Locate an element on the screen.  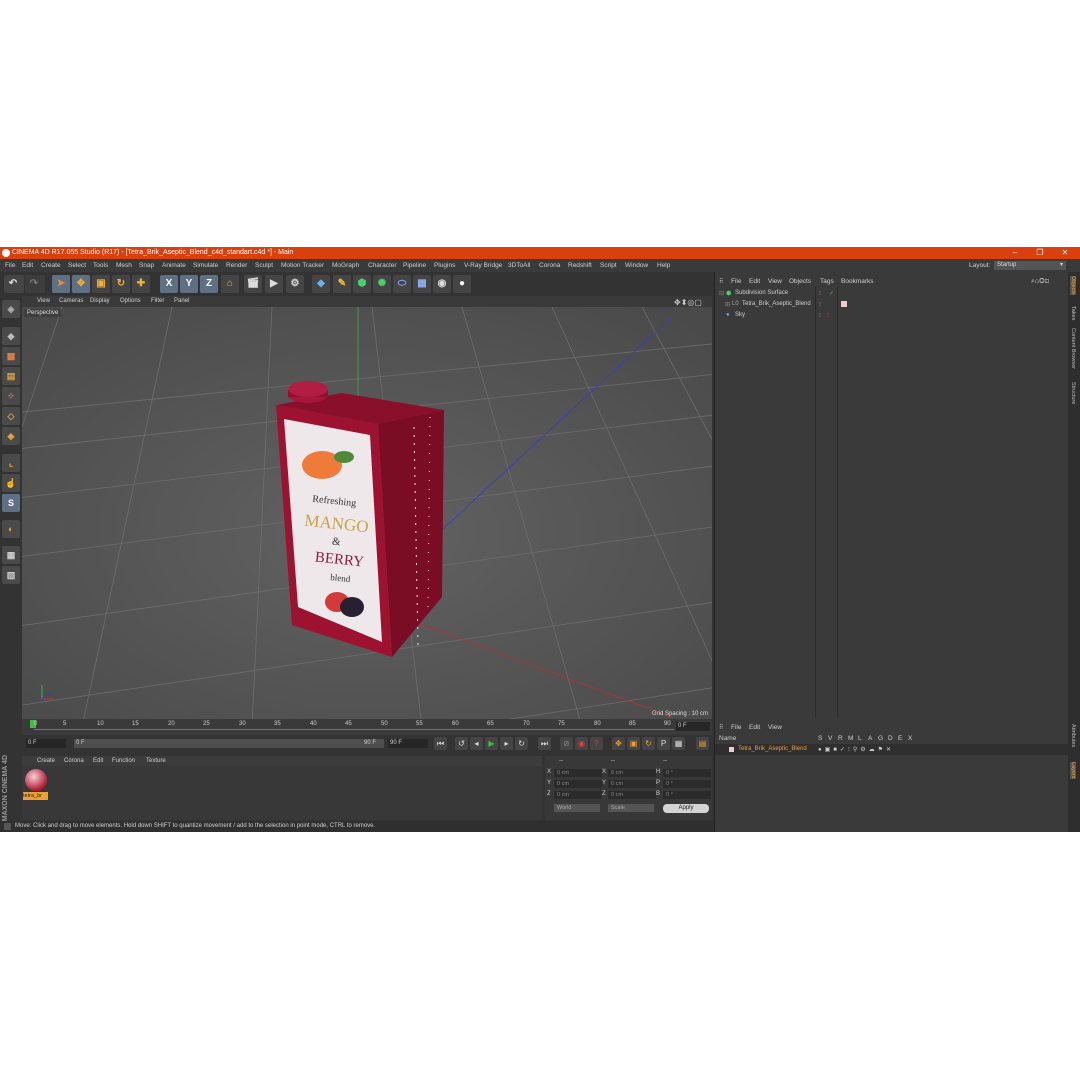
menu-select: Select is located at coordinates (77, 265).